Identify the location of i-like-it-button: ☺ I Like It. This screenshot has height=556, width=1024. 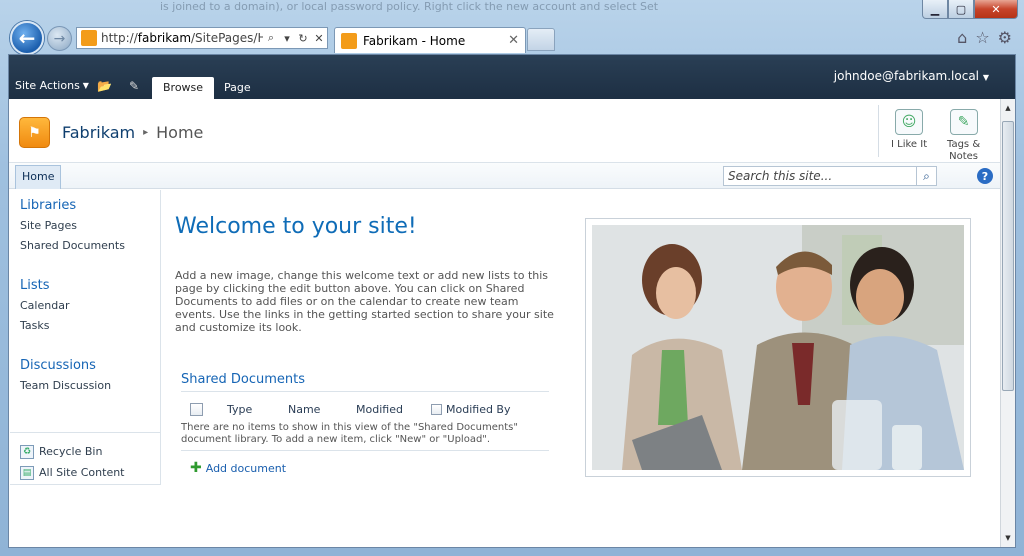
(909, 130).